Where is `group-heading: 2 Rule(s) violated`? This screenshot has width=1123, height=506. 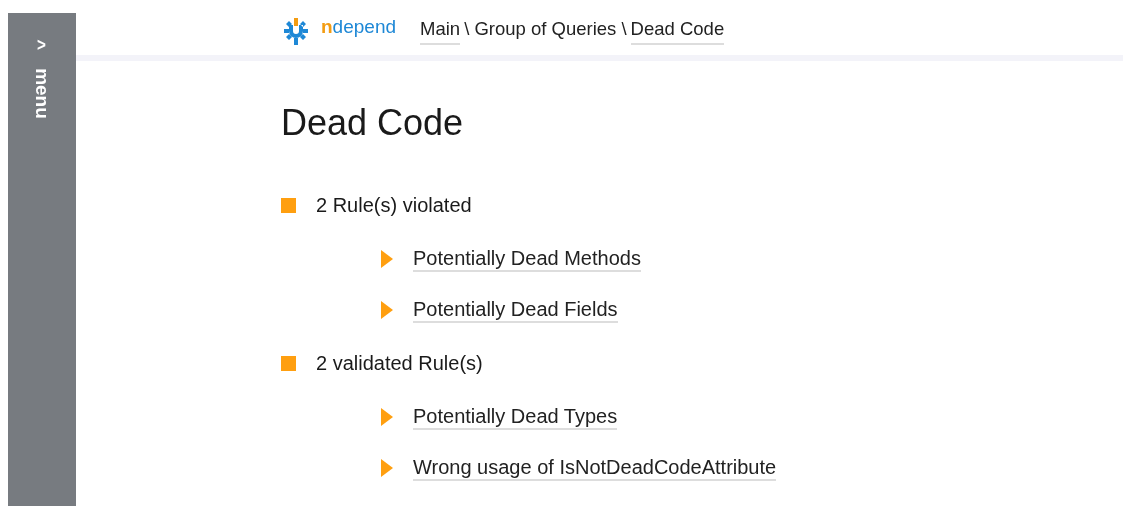
group-heading: 2 Rule(s) violated is located at coordinates (394, 205).